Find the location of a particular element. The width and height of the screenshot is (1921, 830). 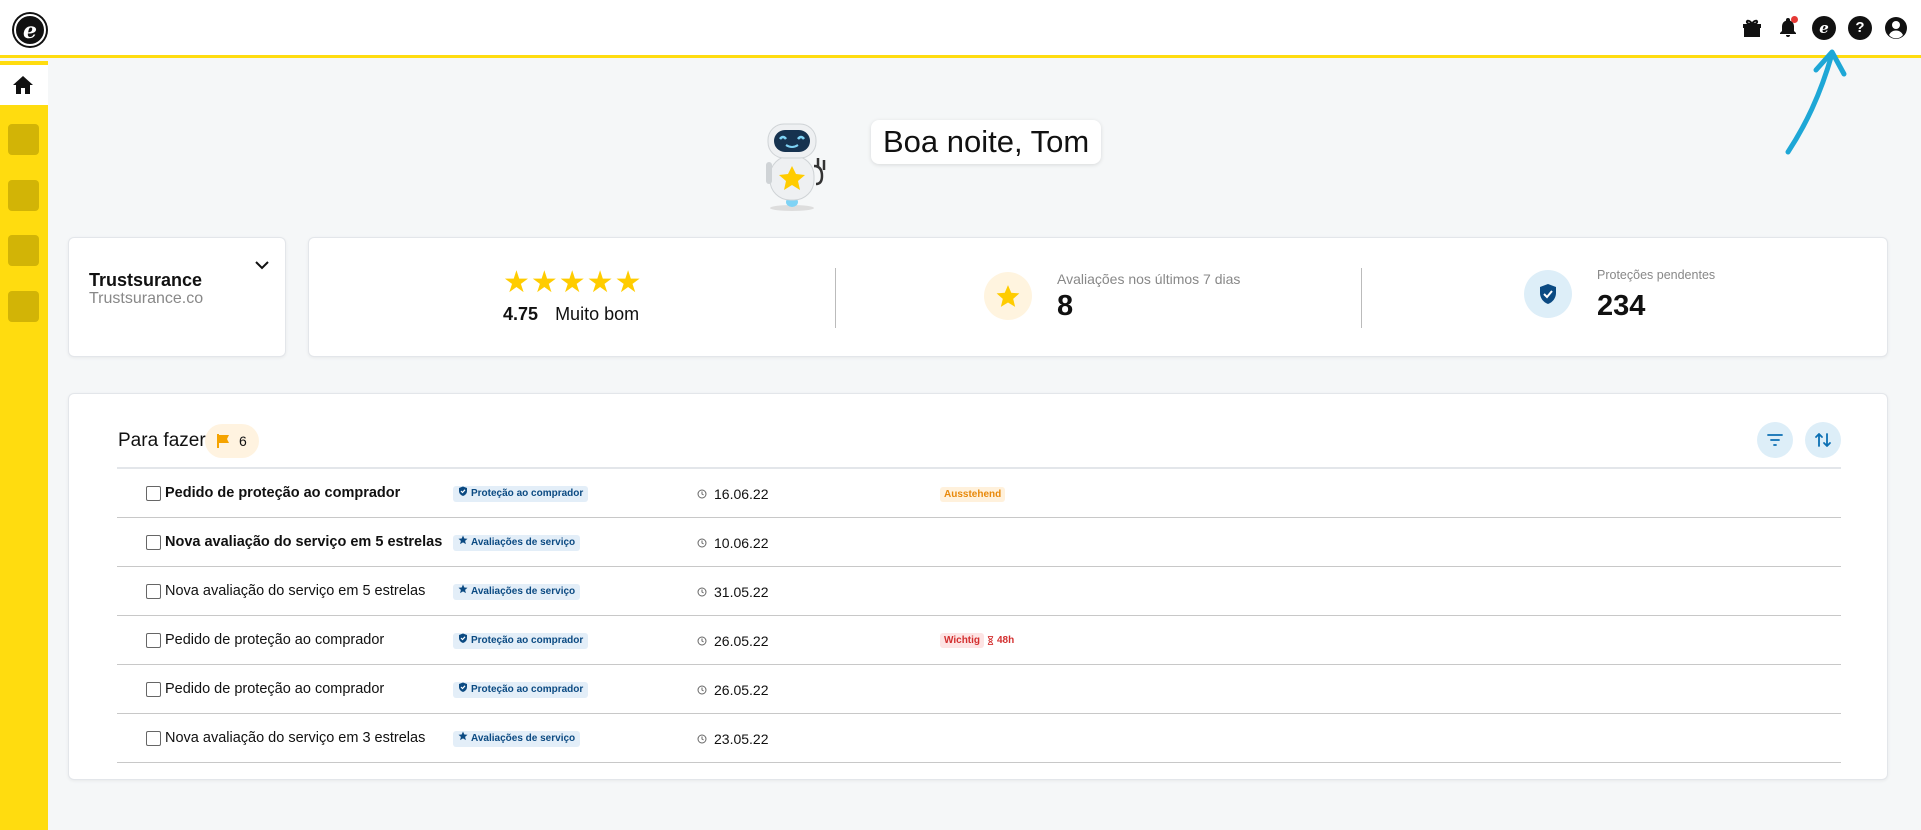

status-badge: Wichtig is located at coordinates (962, 640).